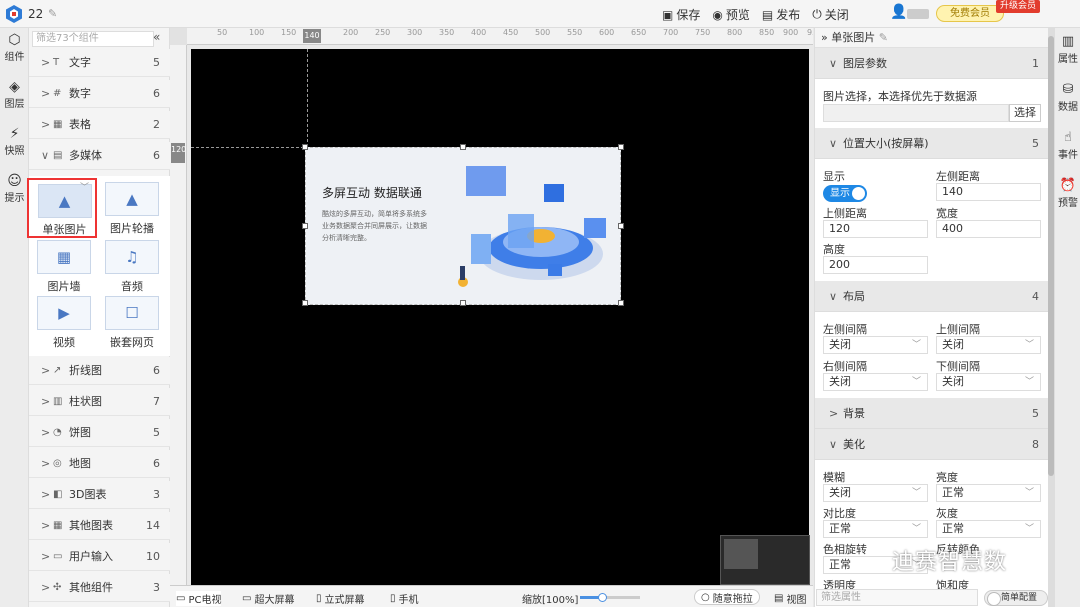 The width and height of the screenshot is (1080, 607). What do you see at coordinates (1067, 52) in the screenshot?
I see `rail-properties: ▥ 属性` at bounding box center [1067, 52].